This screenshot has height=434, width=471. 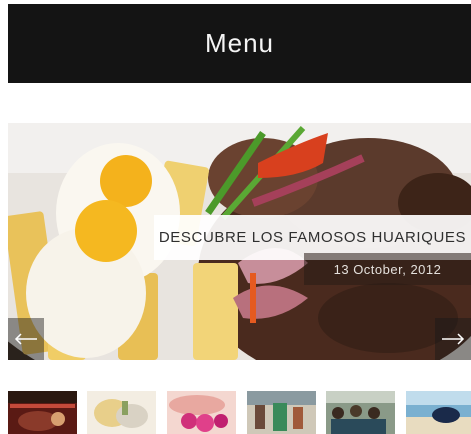 I want to click on thumbnail-4-image, so click(x=281, y=412).